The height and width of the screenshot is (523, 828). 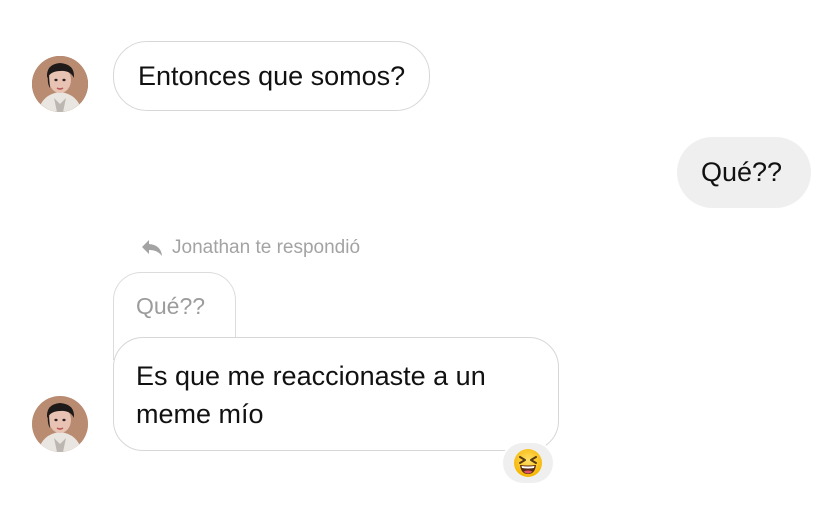 I want to click on message-bubble-incoming: Es que me reaccionaste a un meme mío, so click(x=336, y=394).